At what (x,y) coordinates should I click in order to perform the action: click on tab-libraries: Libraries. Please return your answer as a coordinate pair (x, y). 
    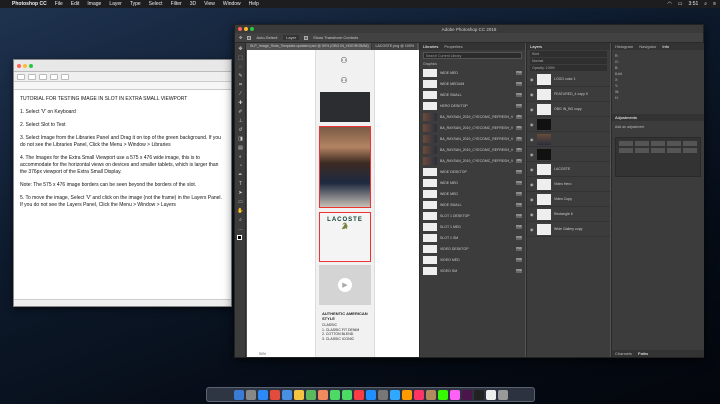
    Looking at the image, I should click on (430, 46).